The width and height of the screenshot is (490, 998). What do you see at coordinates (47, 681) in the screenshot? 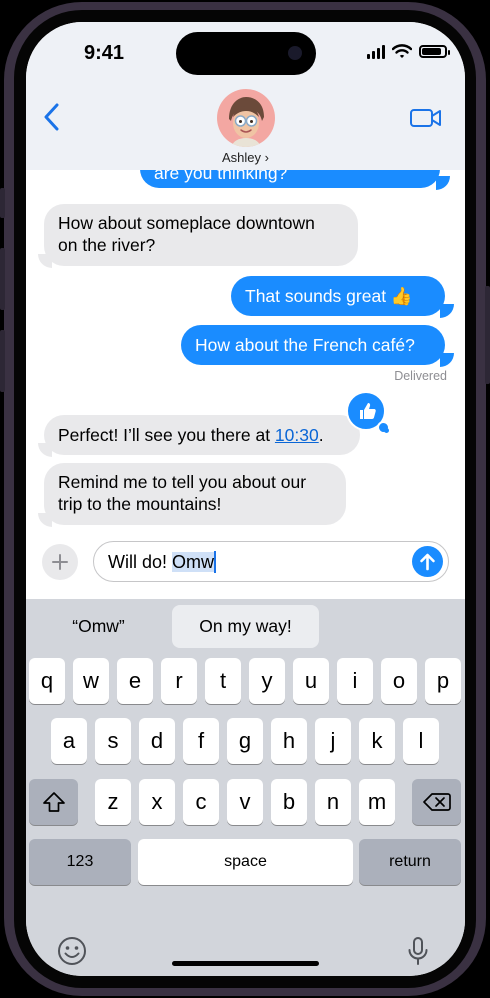
I see `key-q: q` at bounding box center [47, 681].